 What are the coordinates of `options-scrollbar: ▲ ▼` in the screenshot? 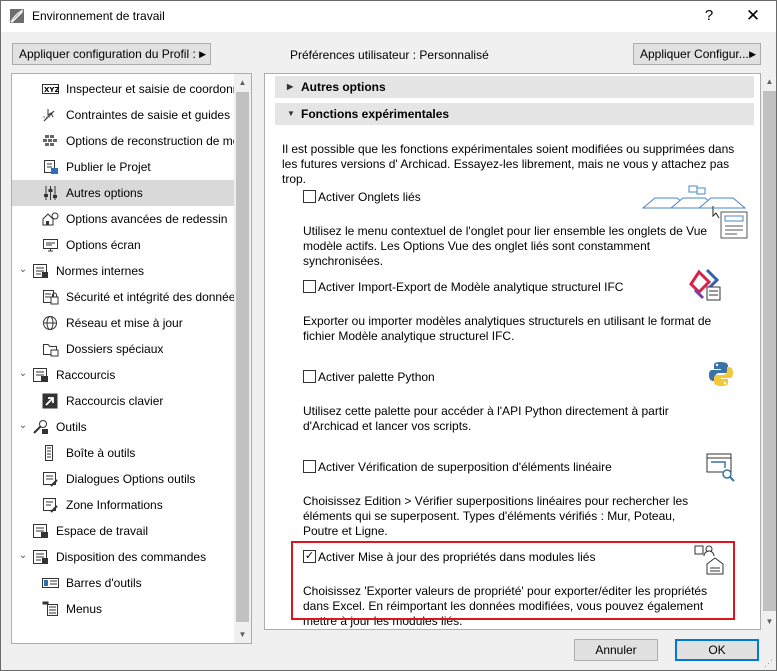 It's located at (769, 351).